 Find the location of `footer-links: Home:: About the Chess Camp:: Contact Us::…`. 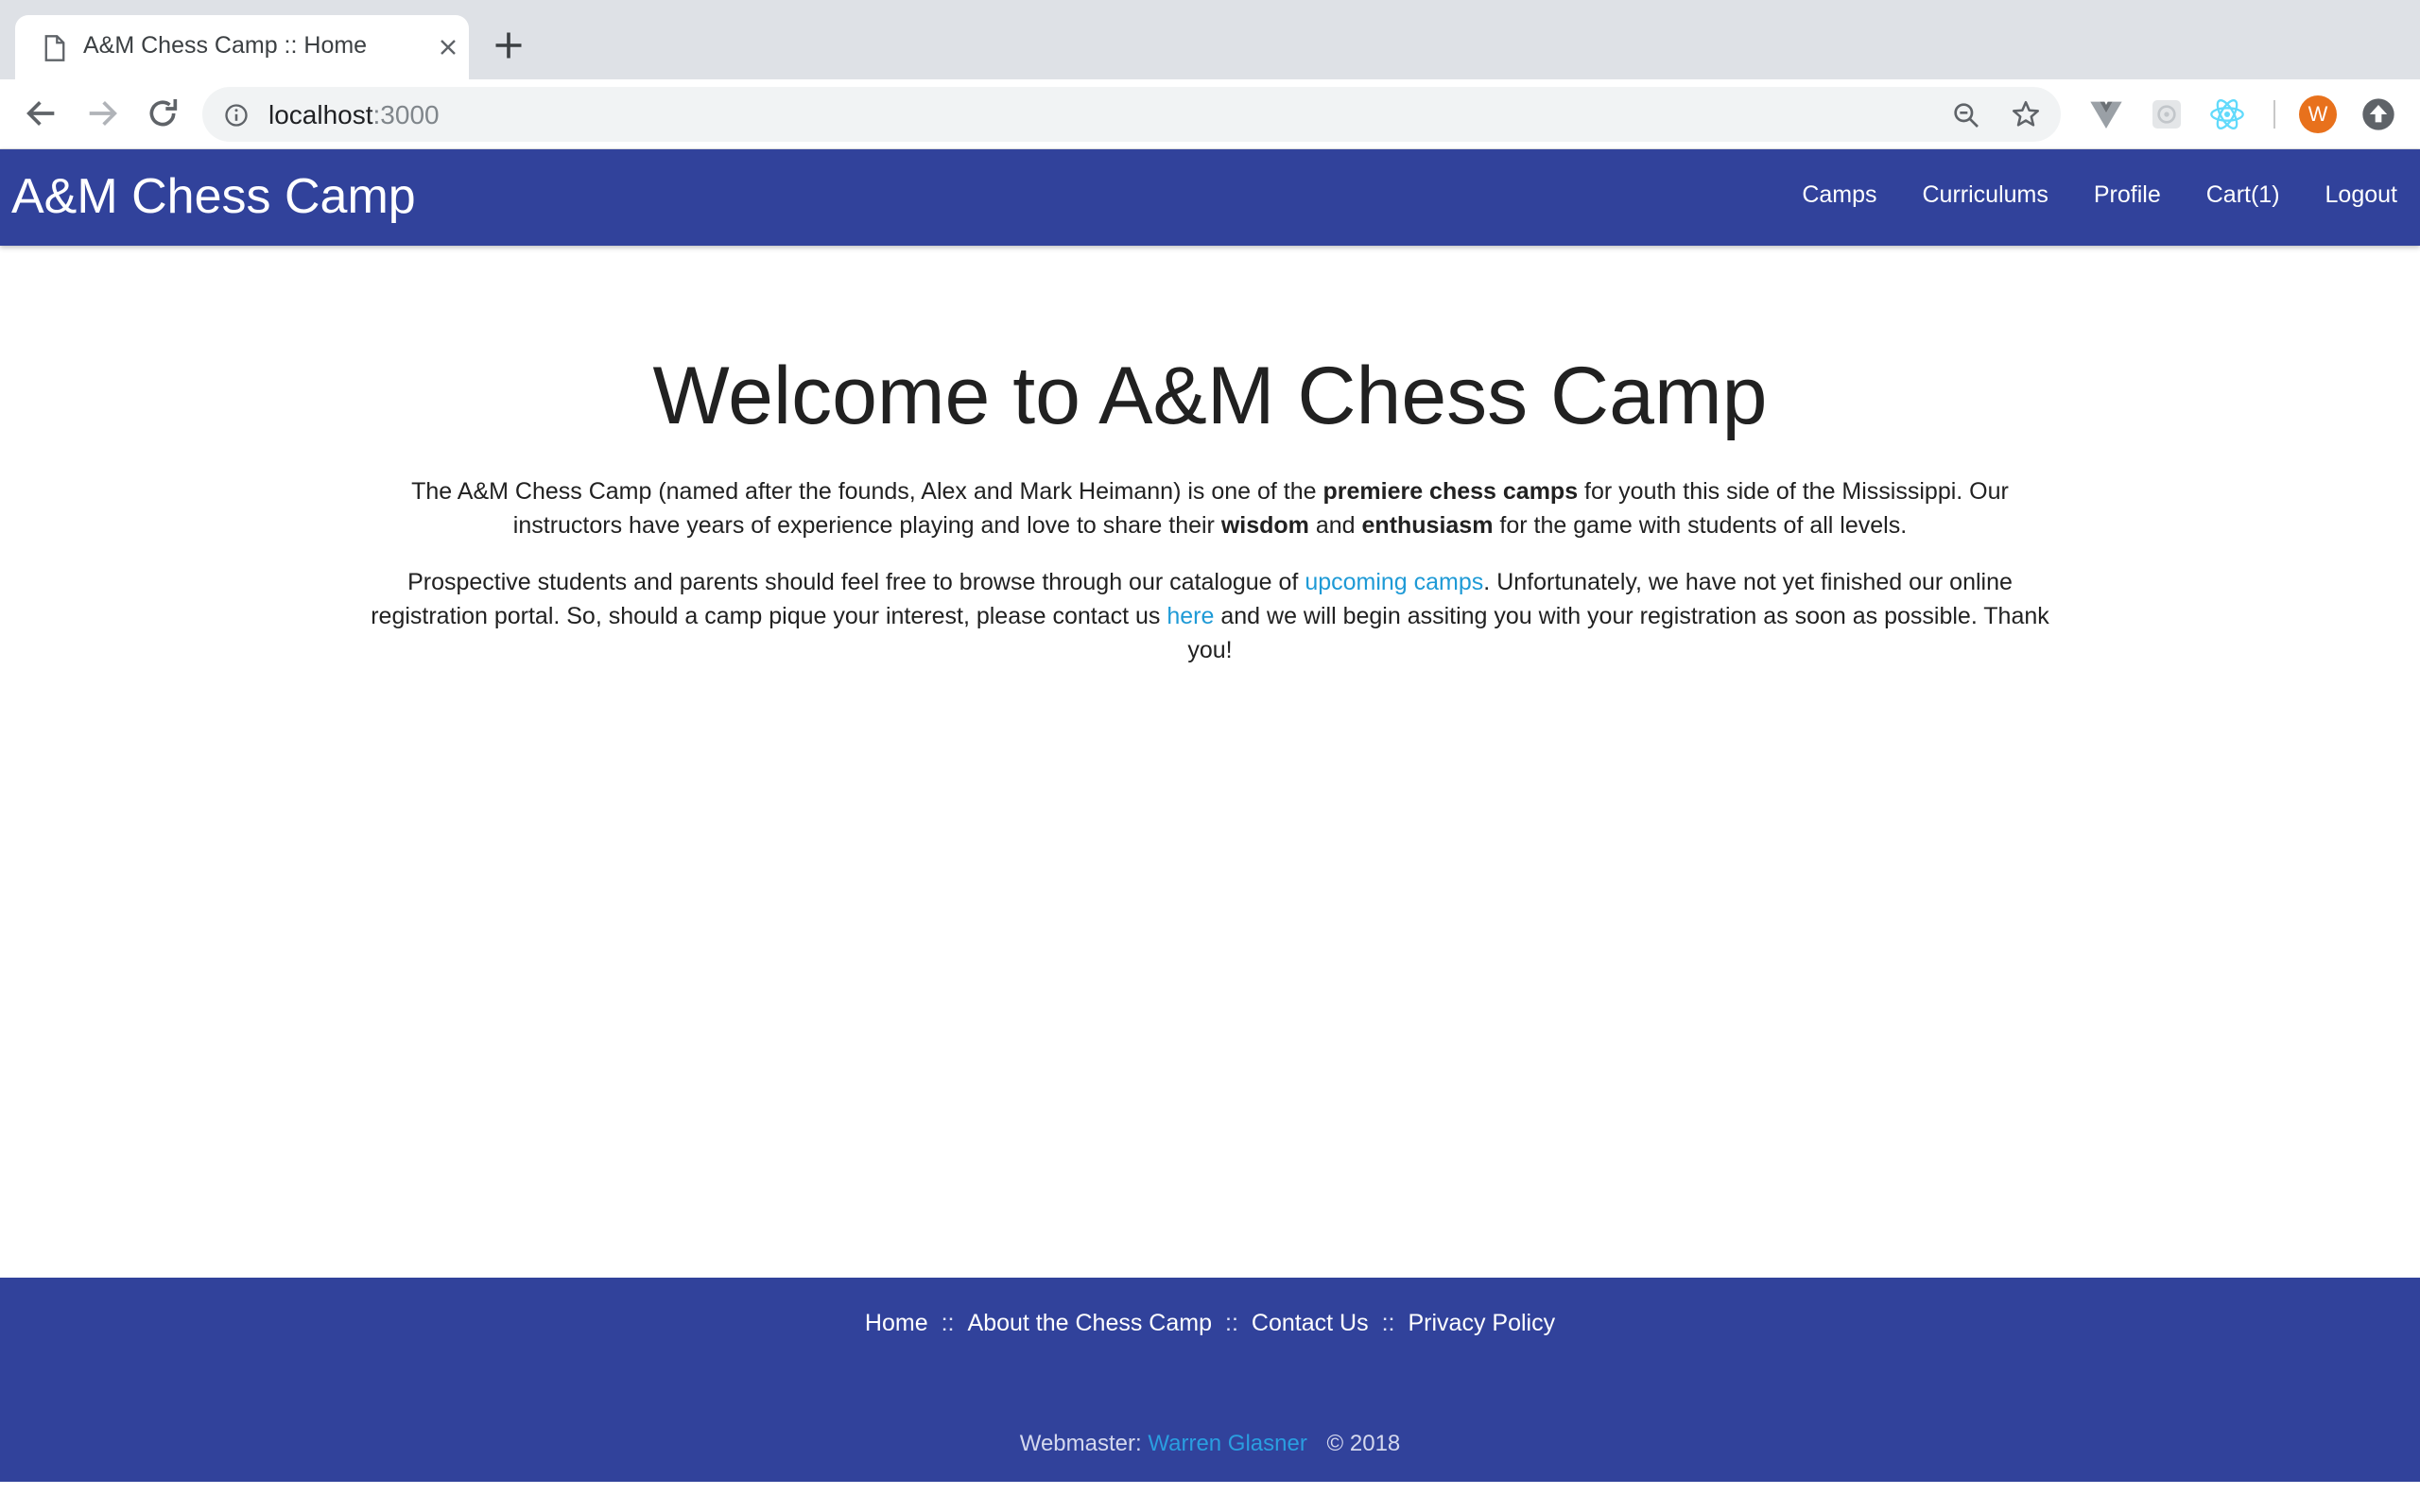

footer-links: Home:: About the Chess Camp:: Contact Us::… is located at coordinates (1210, 1323).